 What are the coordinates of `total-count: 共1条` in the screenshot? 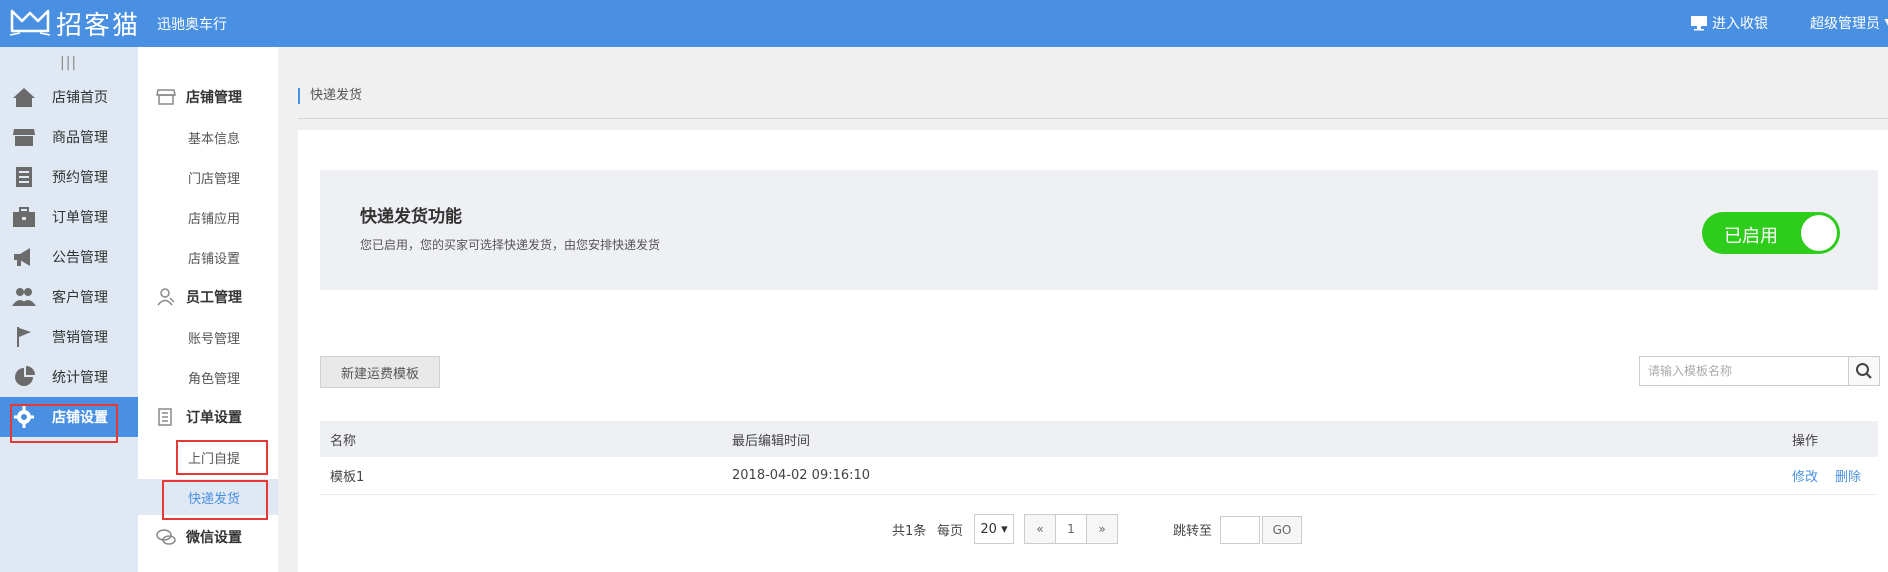 It's located at (909, 531).